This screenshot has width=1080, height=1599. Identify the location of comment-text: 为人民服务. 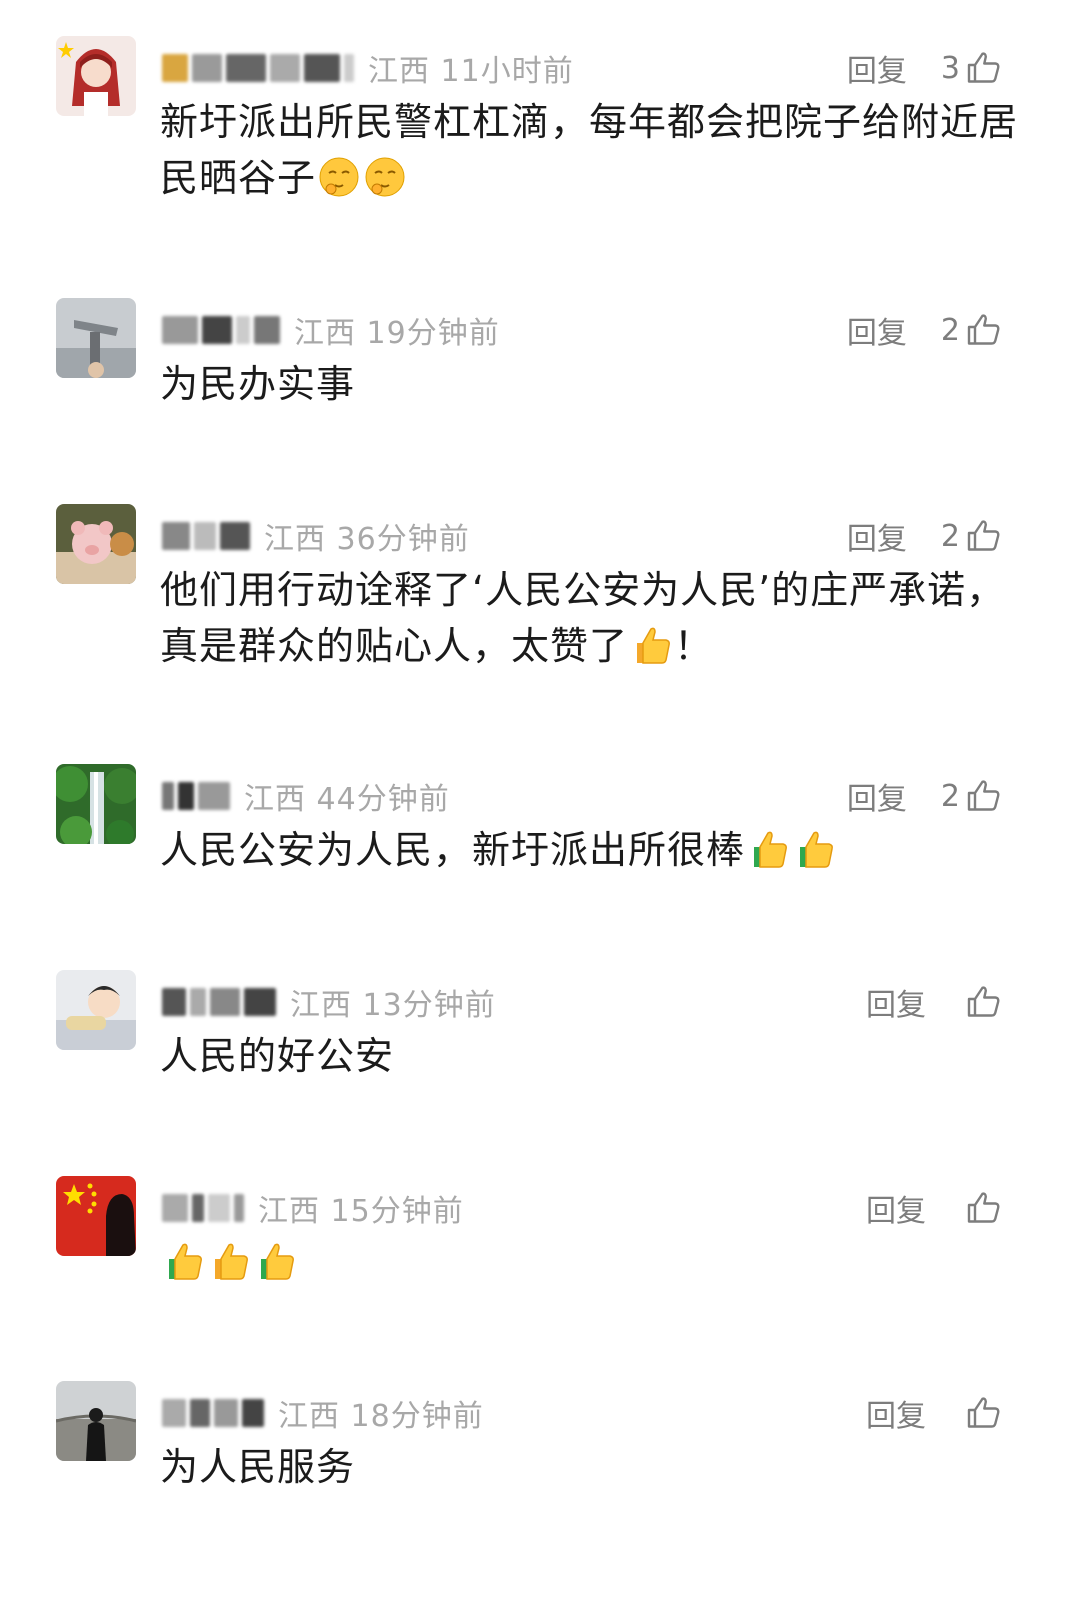
(258, 1467).